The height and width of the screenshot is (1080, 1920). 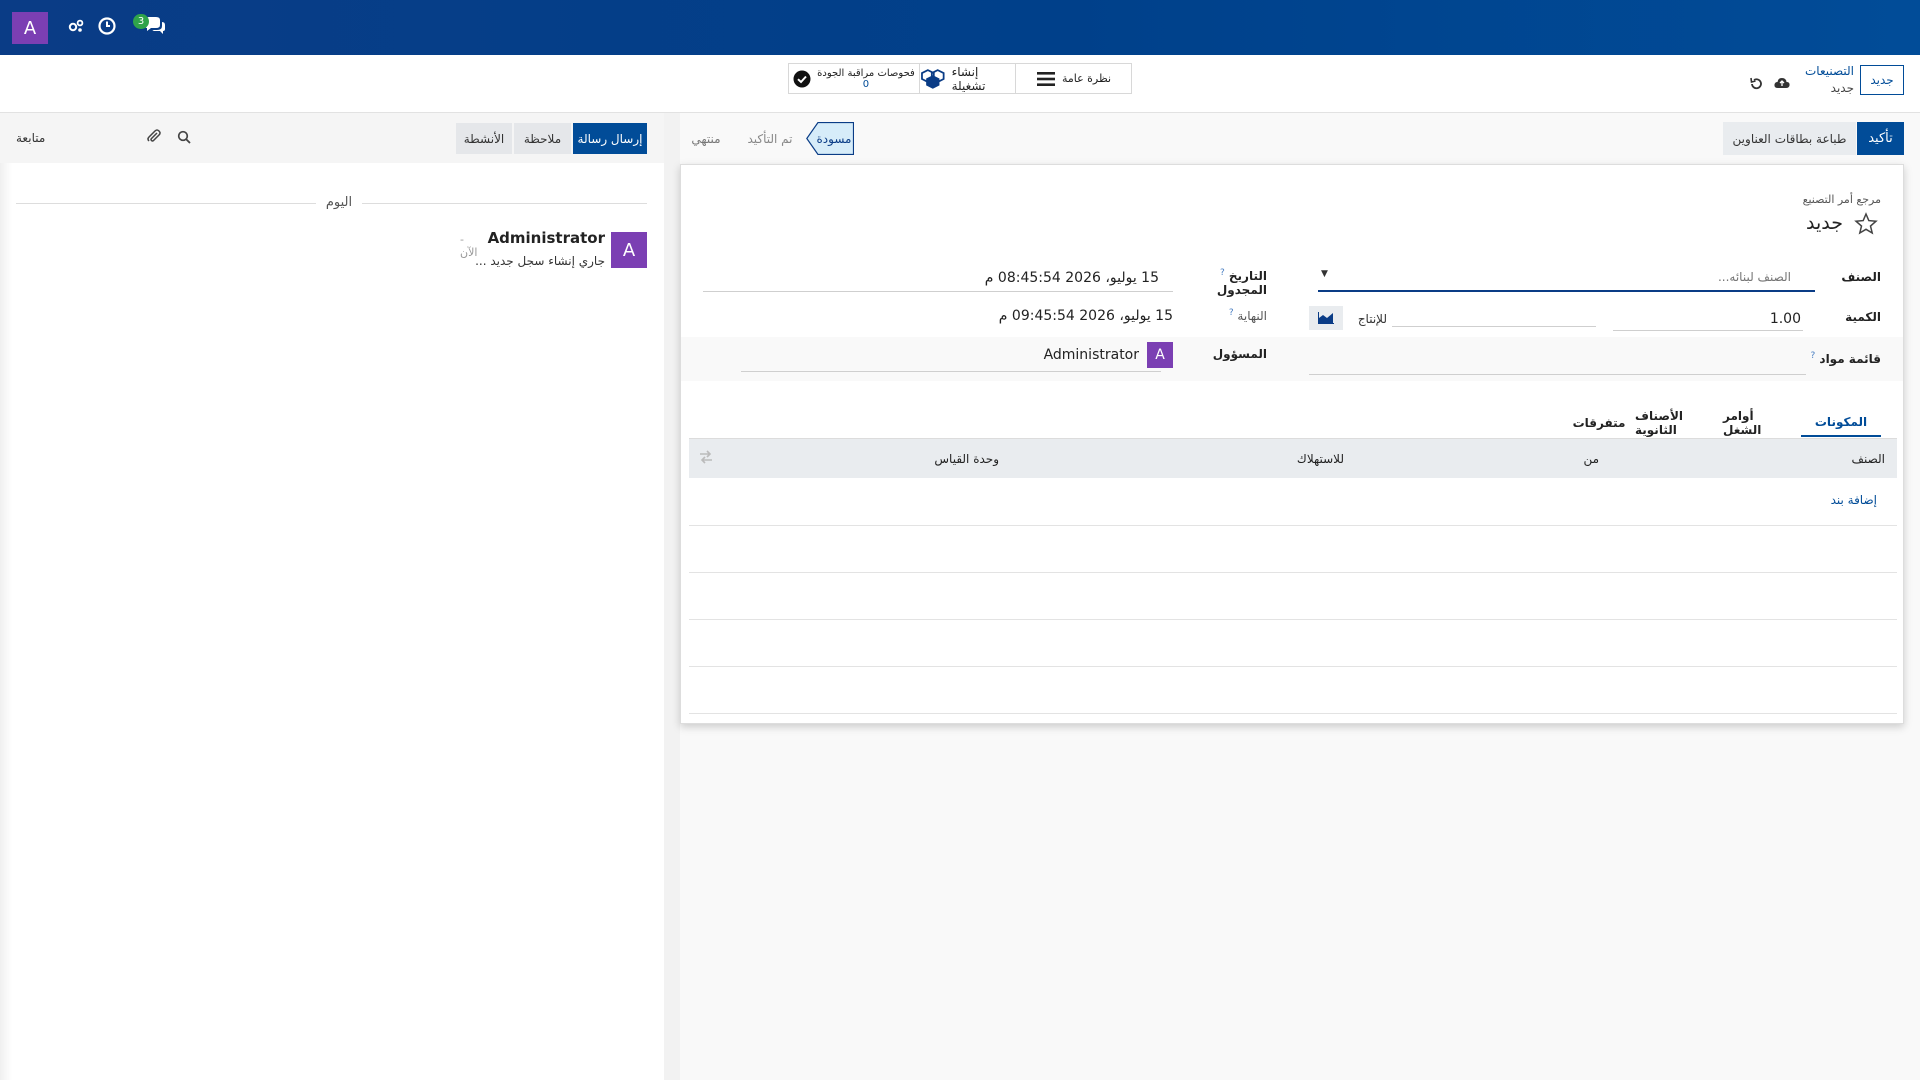 I want to click on scheduled-date-underline, so click(x=938, y=291).